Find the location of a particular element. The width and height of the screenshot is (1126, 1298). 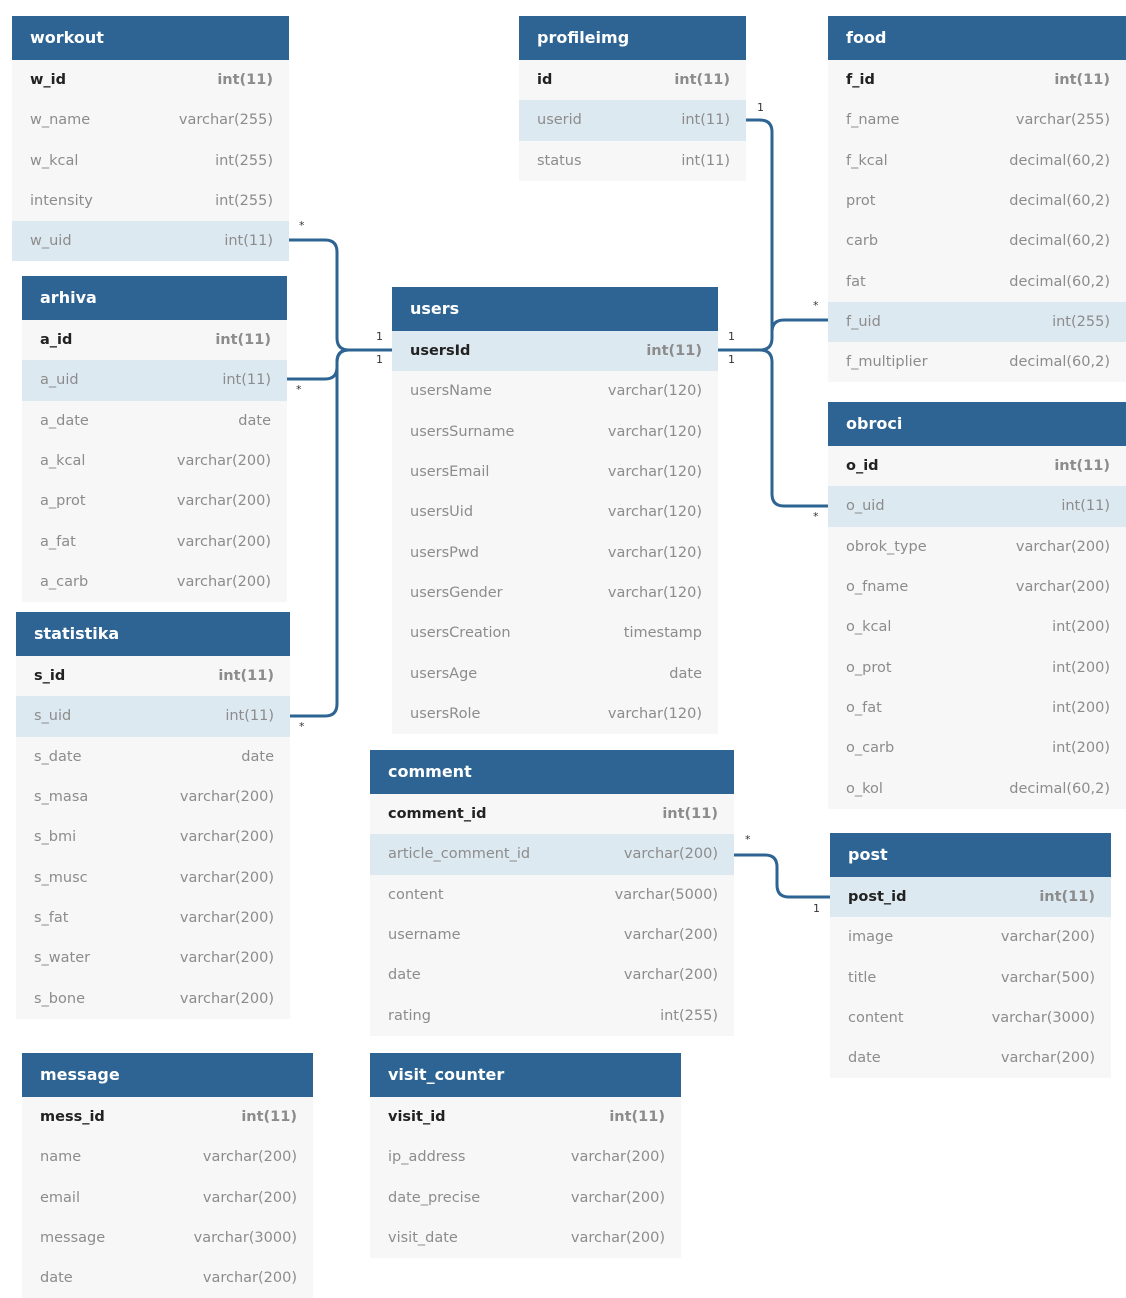

field-row: w_uid int(11) is located at coordinates (150, 241).